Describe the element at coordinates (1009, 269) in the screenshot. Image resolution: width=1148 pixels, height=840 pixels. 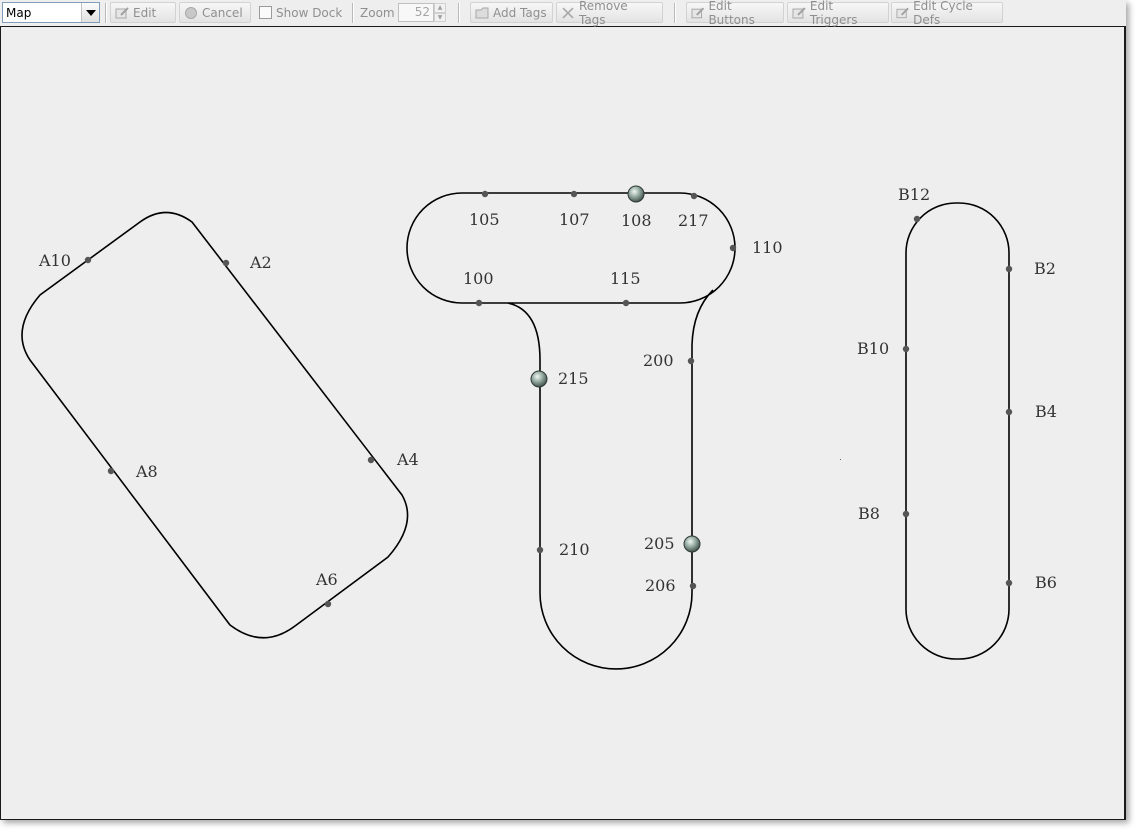
I see `sensor-b2` at that location.